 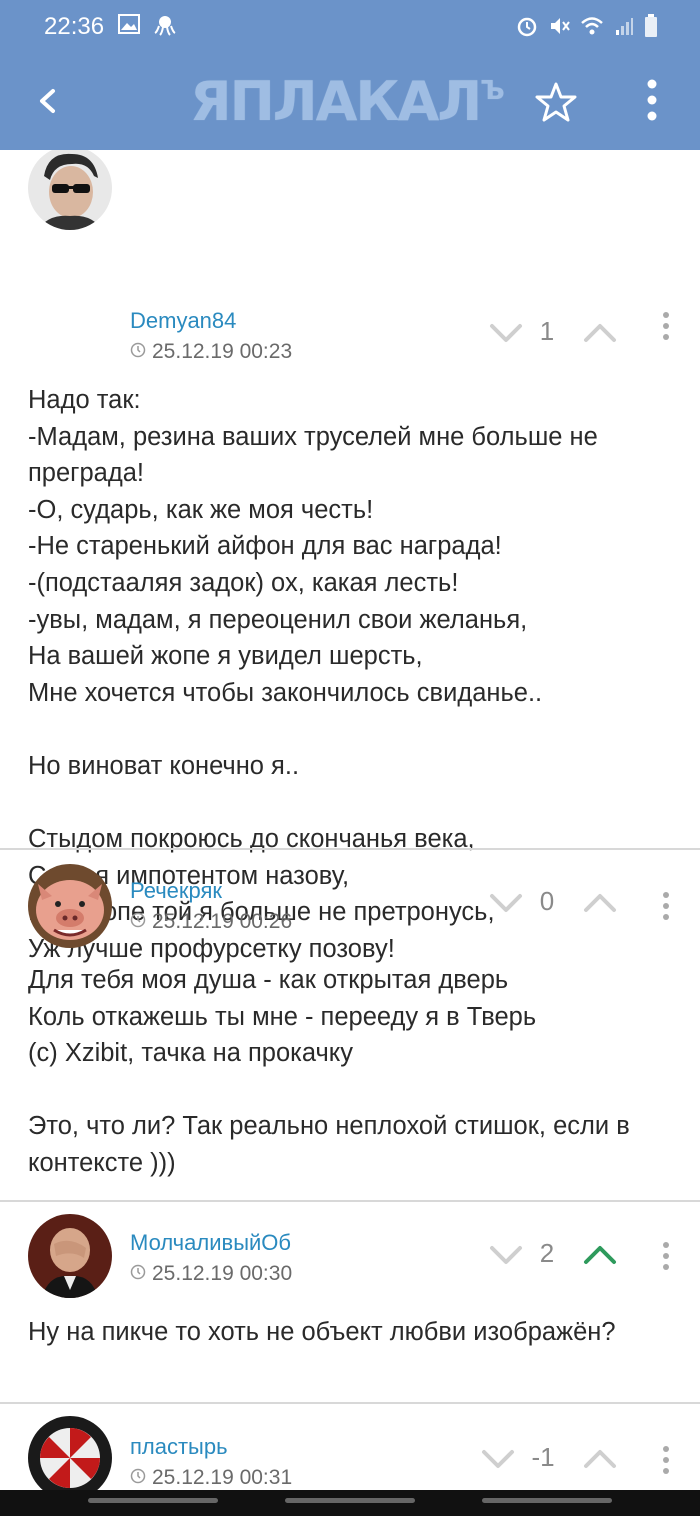 I want to click on comment-date-text: 25.12.19 00:30, so click(x=222, y=1273).